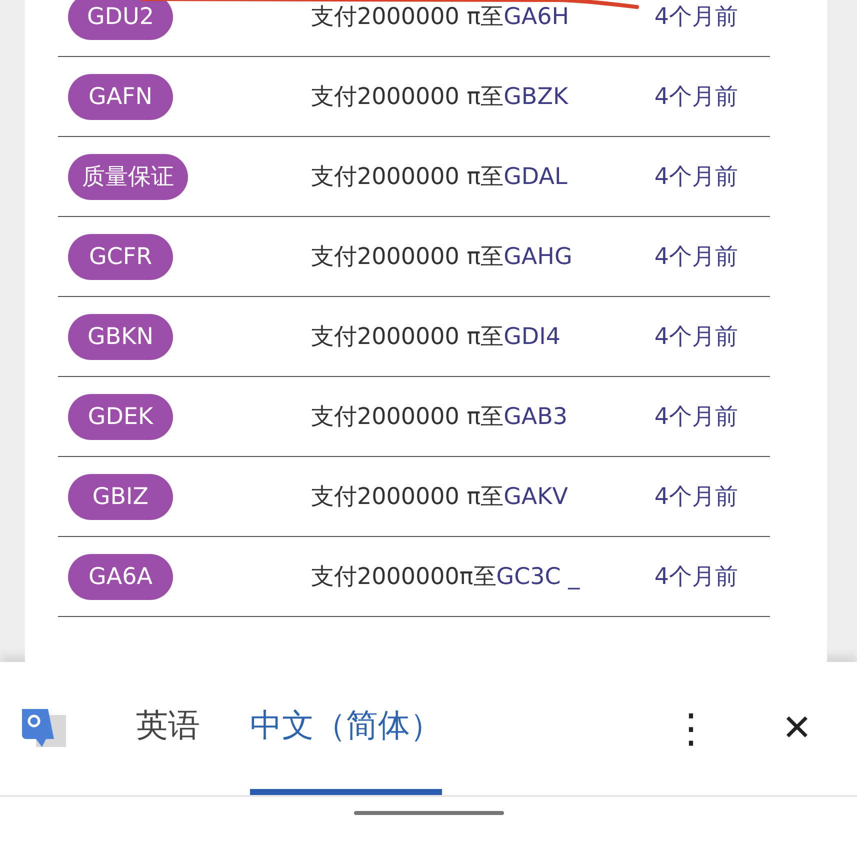  Describe the element at coordinates (691, 728) in the screenshot. I see `menu-button: ⋮` at that location.